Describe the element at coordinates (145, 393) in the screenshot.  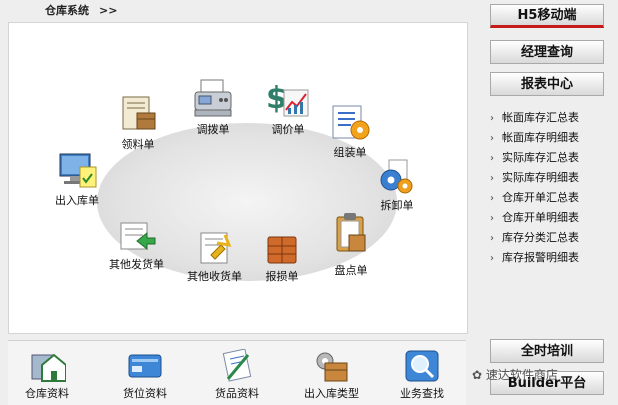
I see `bottom-label: 货位资料` at that location.